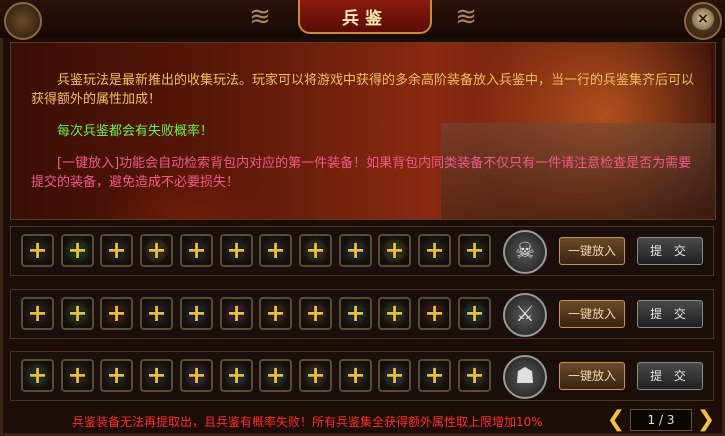  What do you see at coordinates (23, 21) in the screenshot?
I see `corner-ornament-left` at bounding box center [23, 21].